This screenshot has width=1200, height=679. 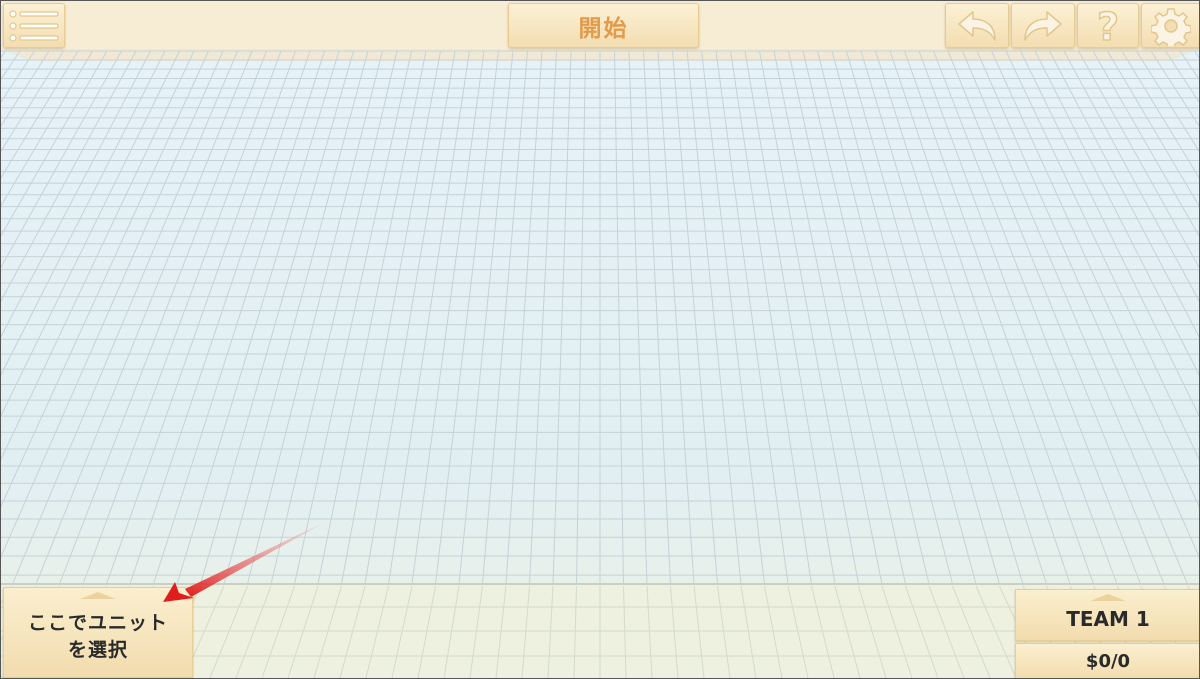 I want to click on question-mark-icon: ?, so click(x=1108, y=26).